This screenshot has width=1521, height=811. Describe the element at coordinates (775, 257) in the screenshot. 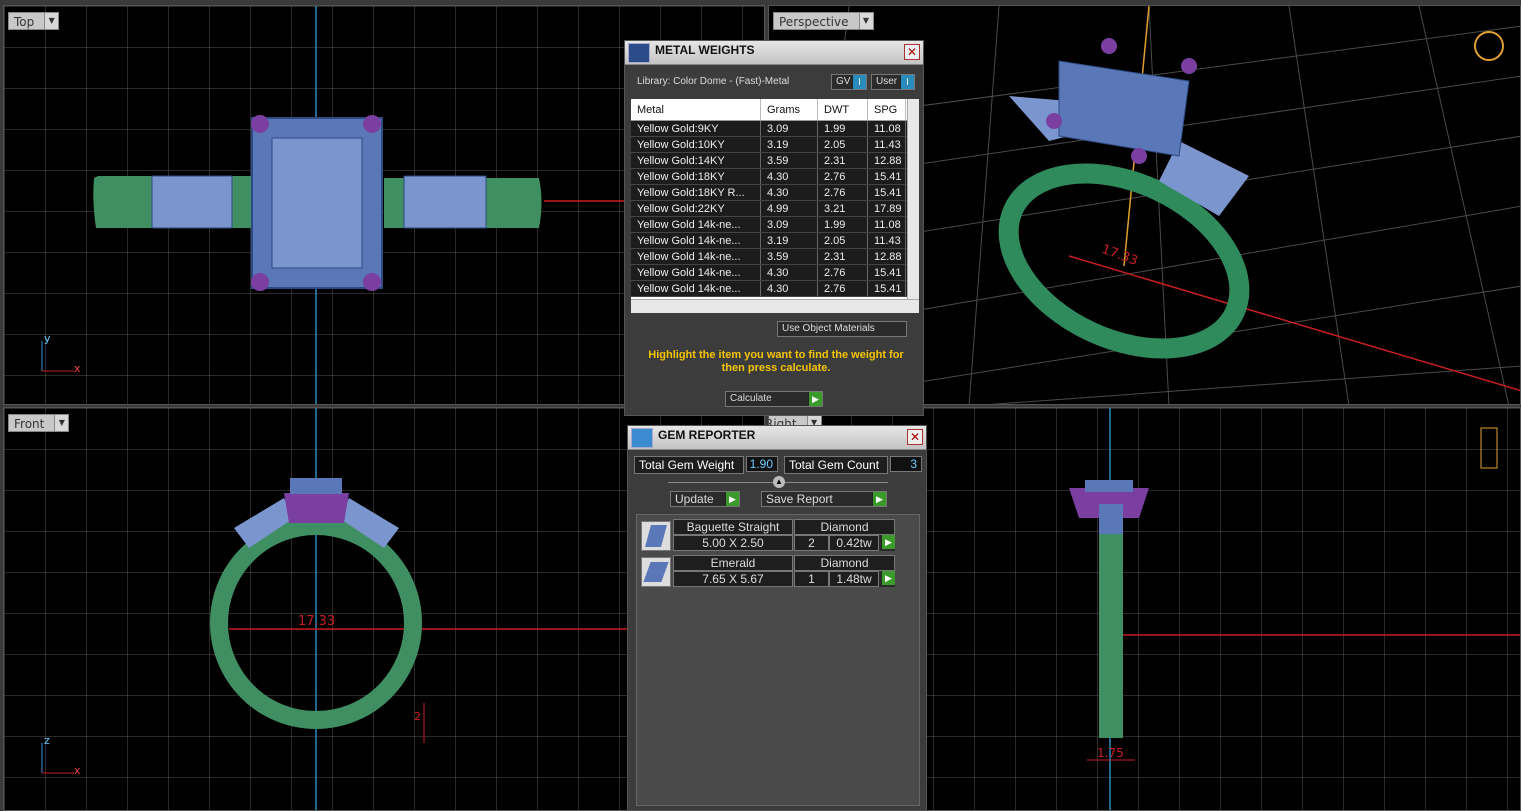

I see `table-row: Yellow Gold 14k-ne... 3.59 2.31 12.88` at that location.